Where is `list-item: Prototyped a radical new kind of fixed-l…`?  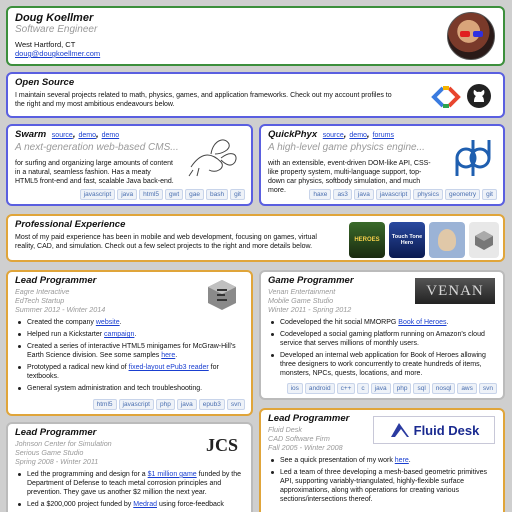
list-item: Prototyped a radical new kind of fixed-l… is located at coordinates (130, 372).